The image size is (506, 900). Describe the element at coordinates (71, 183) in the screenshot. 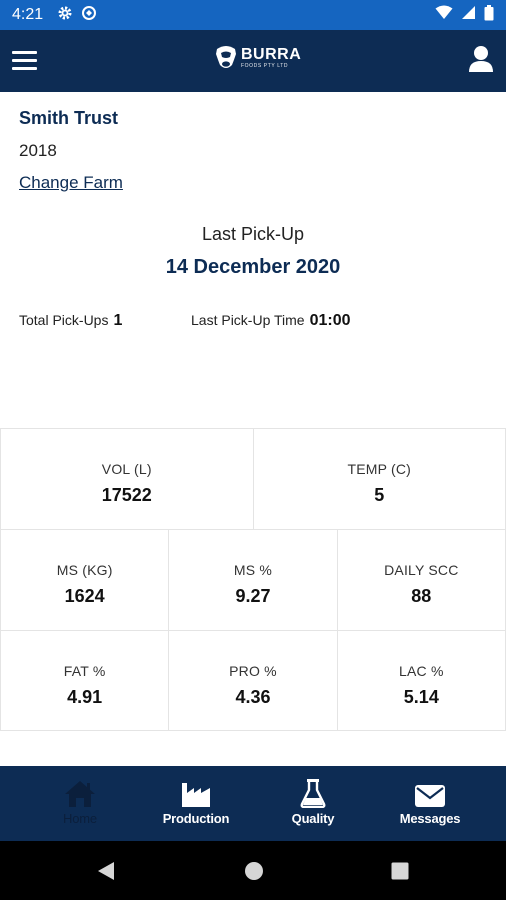

I see `change-farm-link: Change Farm` at that location.